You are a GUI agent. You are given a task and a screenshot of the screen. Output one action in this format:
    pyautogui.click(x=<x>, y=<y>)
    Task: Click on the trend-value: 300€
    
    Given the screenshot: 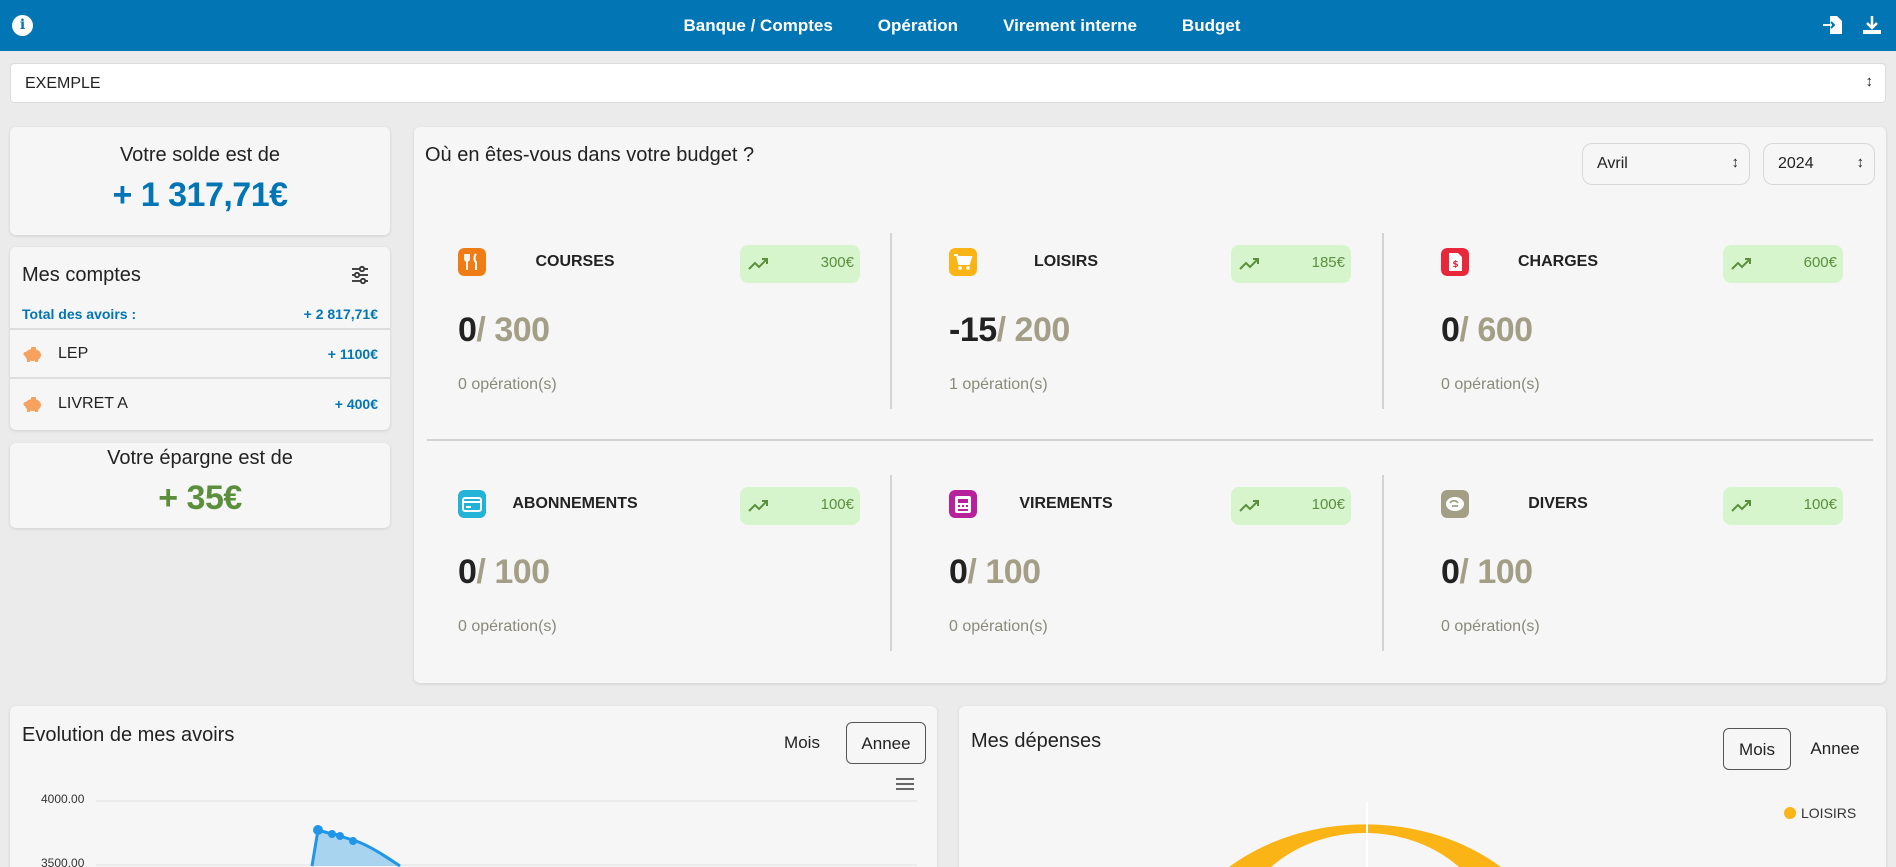 What is the action you would take?
    pyautogui.click(x=837, y=262)
    